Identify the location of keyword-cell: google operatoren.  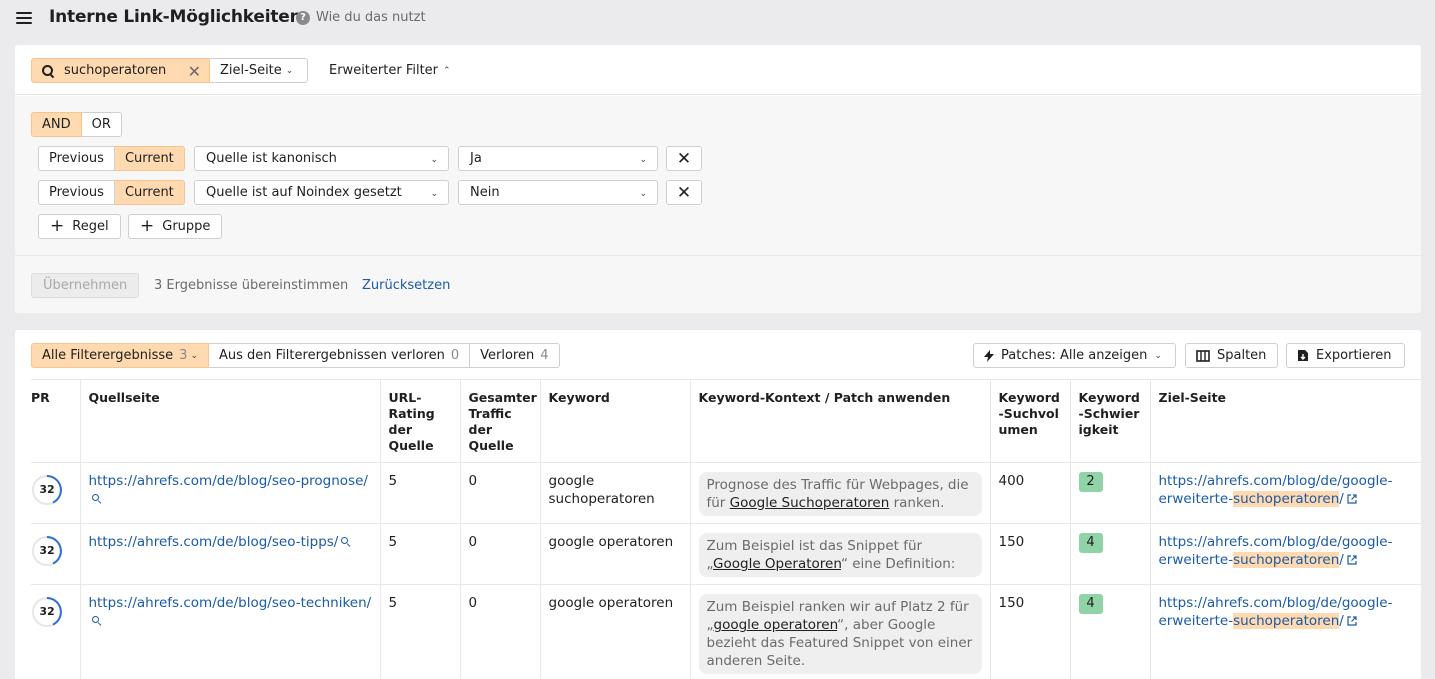
(614, 631).